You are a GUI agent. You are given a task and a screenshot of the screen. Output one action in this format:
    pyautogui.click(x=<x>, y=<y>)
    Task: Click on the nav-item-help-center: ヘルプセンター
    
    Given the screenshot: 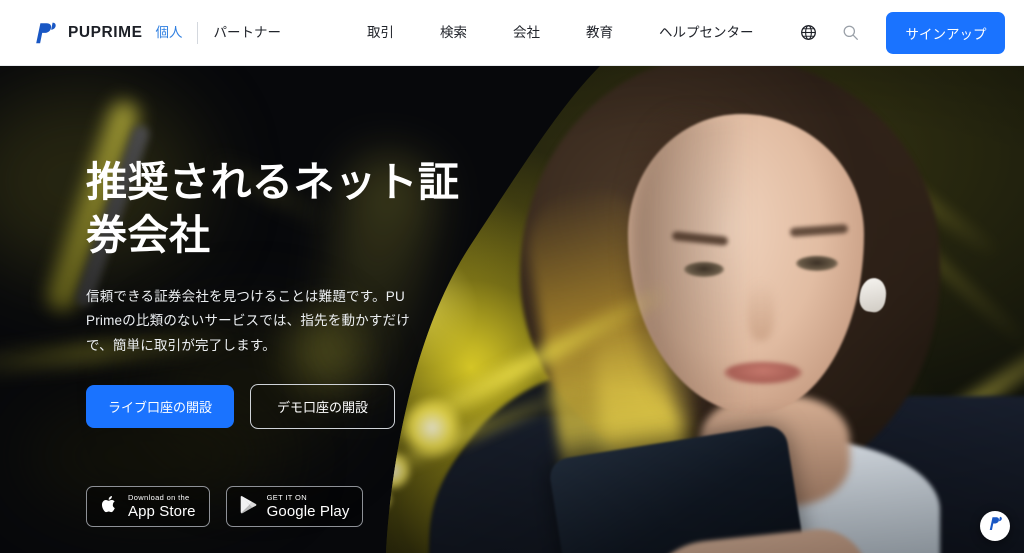 What is the action you would take?
    pyautogui.click(x=706, y=33)
    